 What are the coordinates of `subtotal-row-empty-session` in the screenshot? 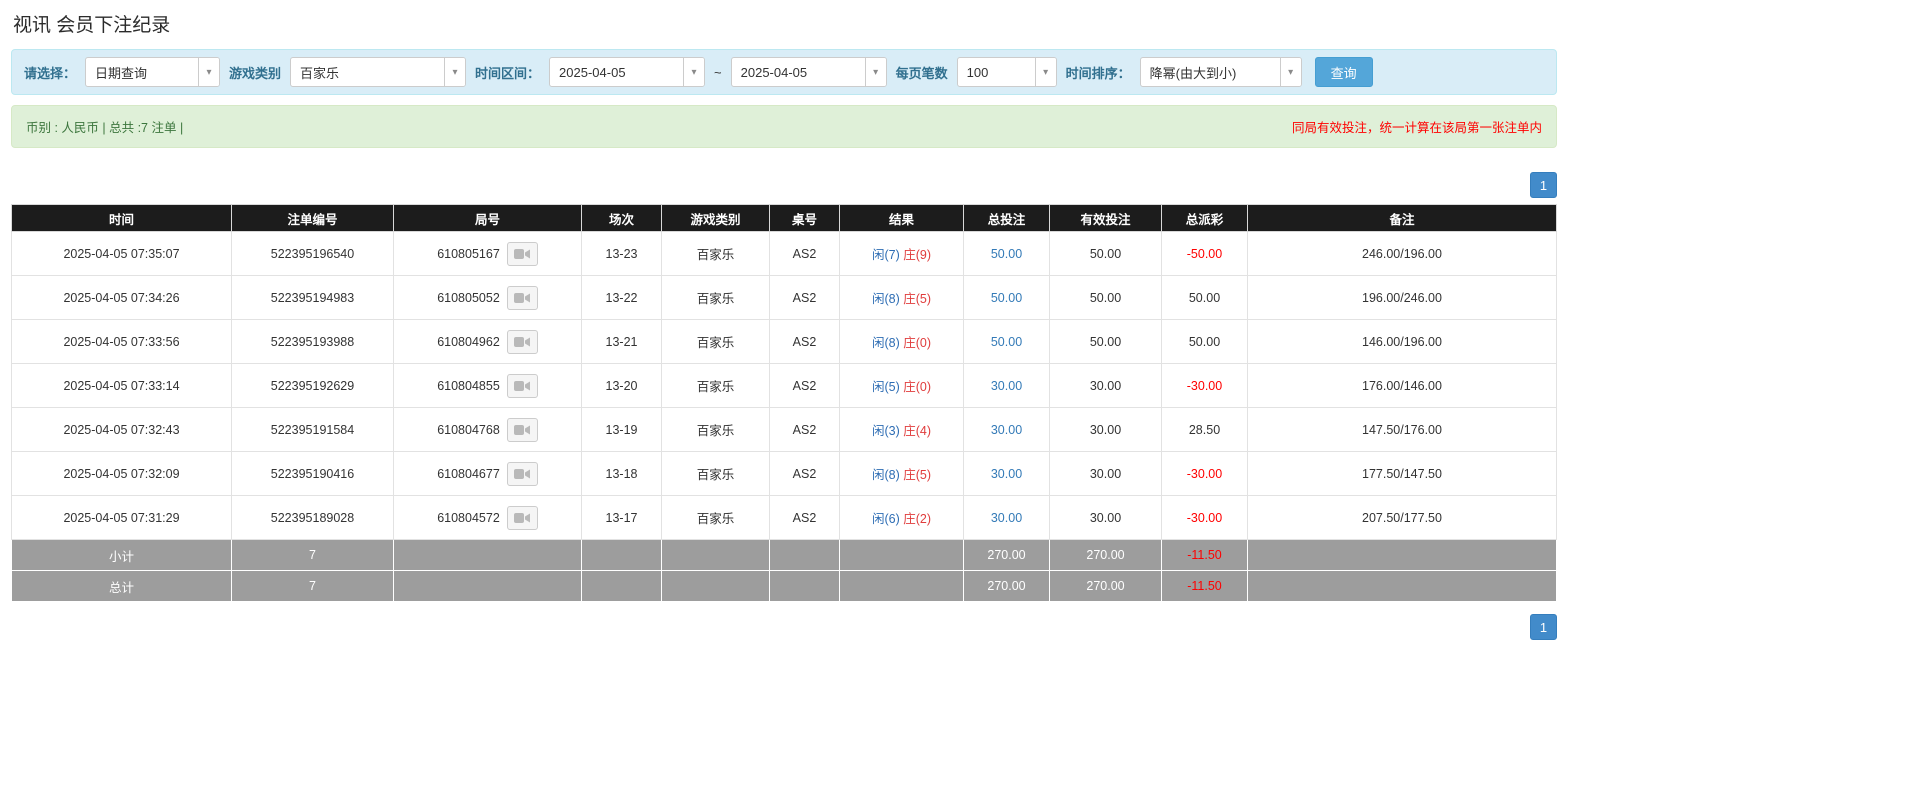 It's located at (621, 555).